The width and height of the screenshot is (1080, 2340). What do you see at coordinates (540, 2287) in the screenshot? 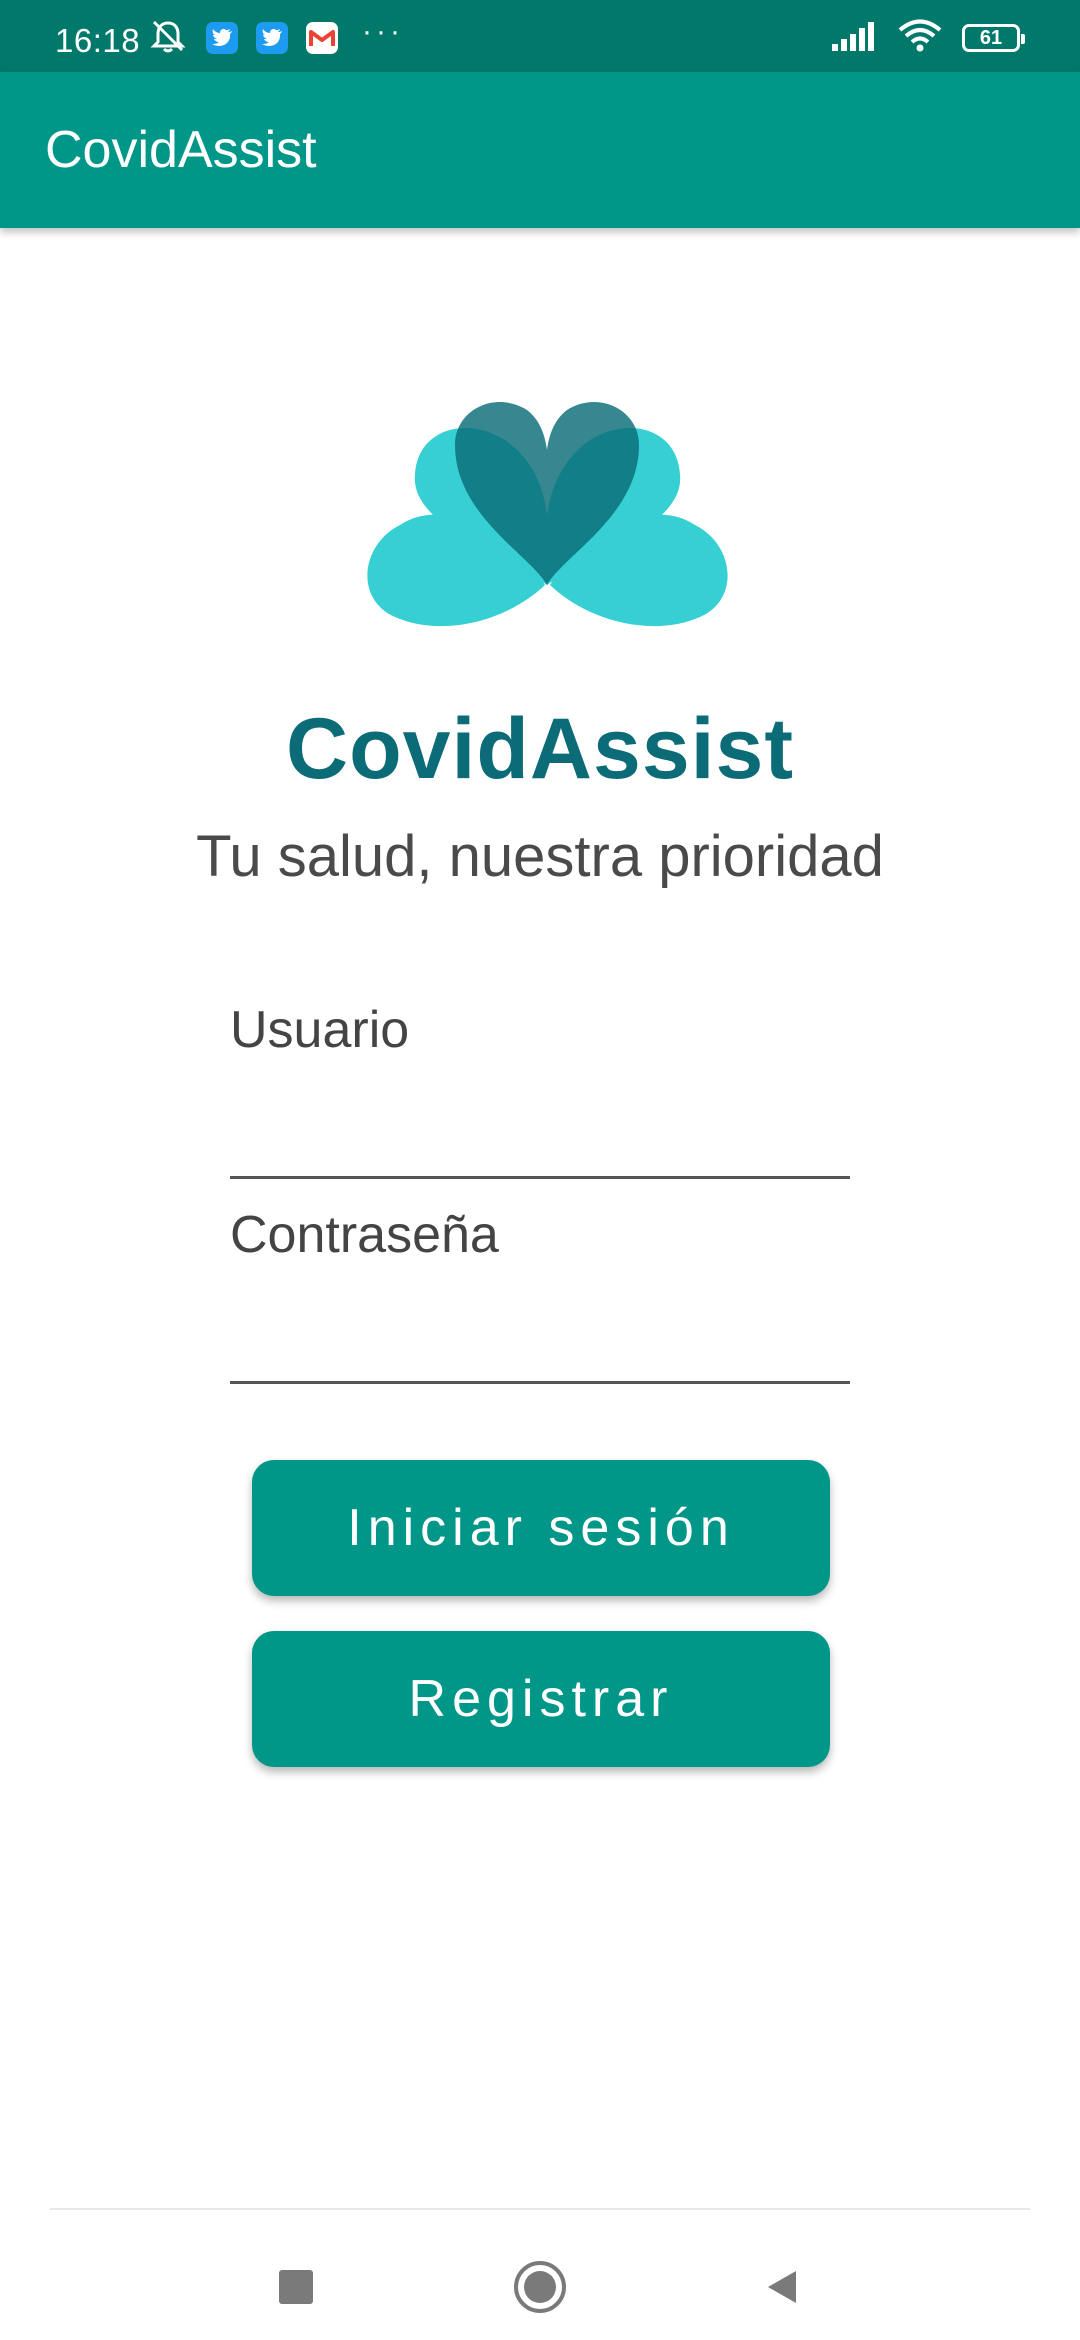
I see `home-icon` at bounding box center [540, 2287].